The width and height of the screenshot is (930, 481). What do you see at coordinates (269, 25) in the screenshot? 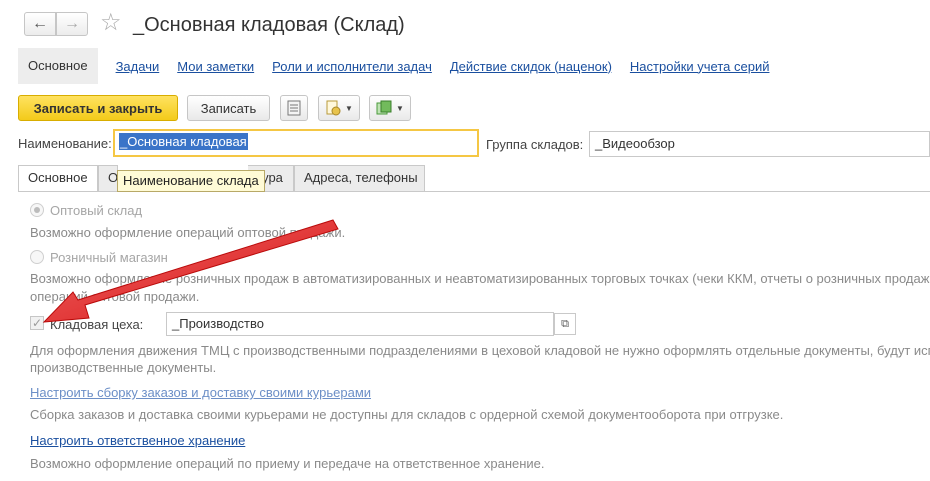
I see `window-title: _Основная кладовая (Склад)` at bounding box center [269, 25].